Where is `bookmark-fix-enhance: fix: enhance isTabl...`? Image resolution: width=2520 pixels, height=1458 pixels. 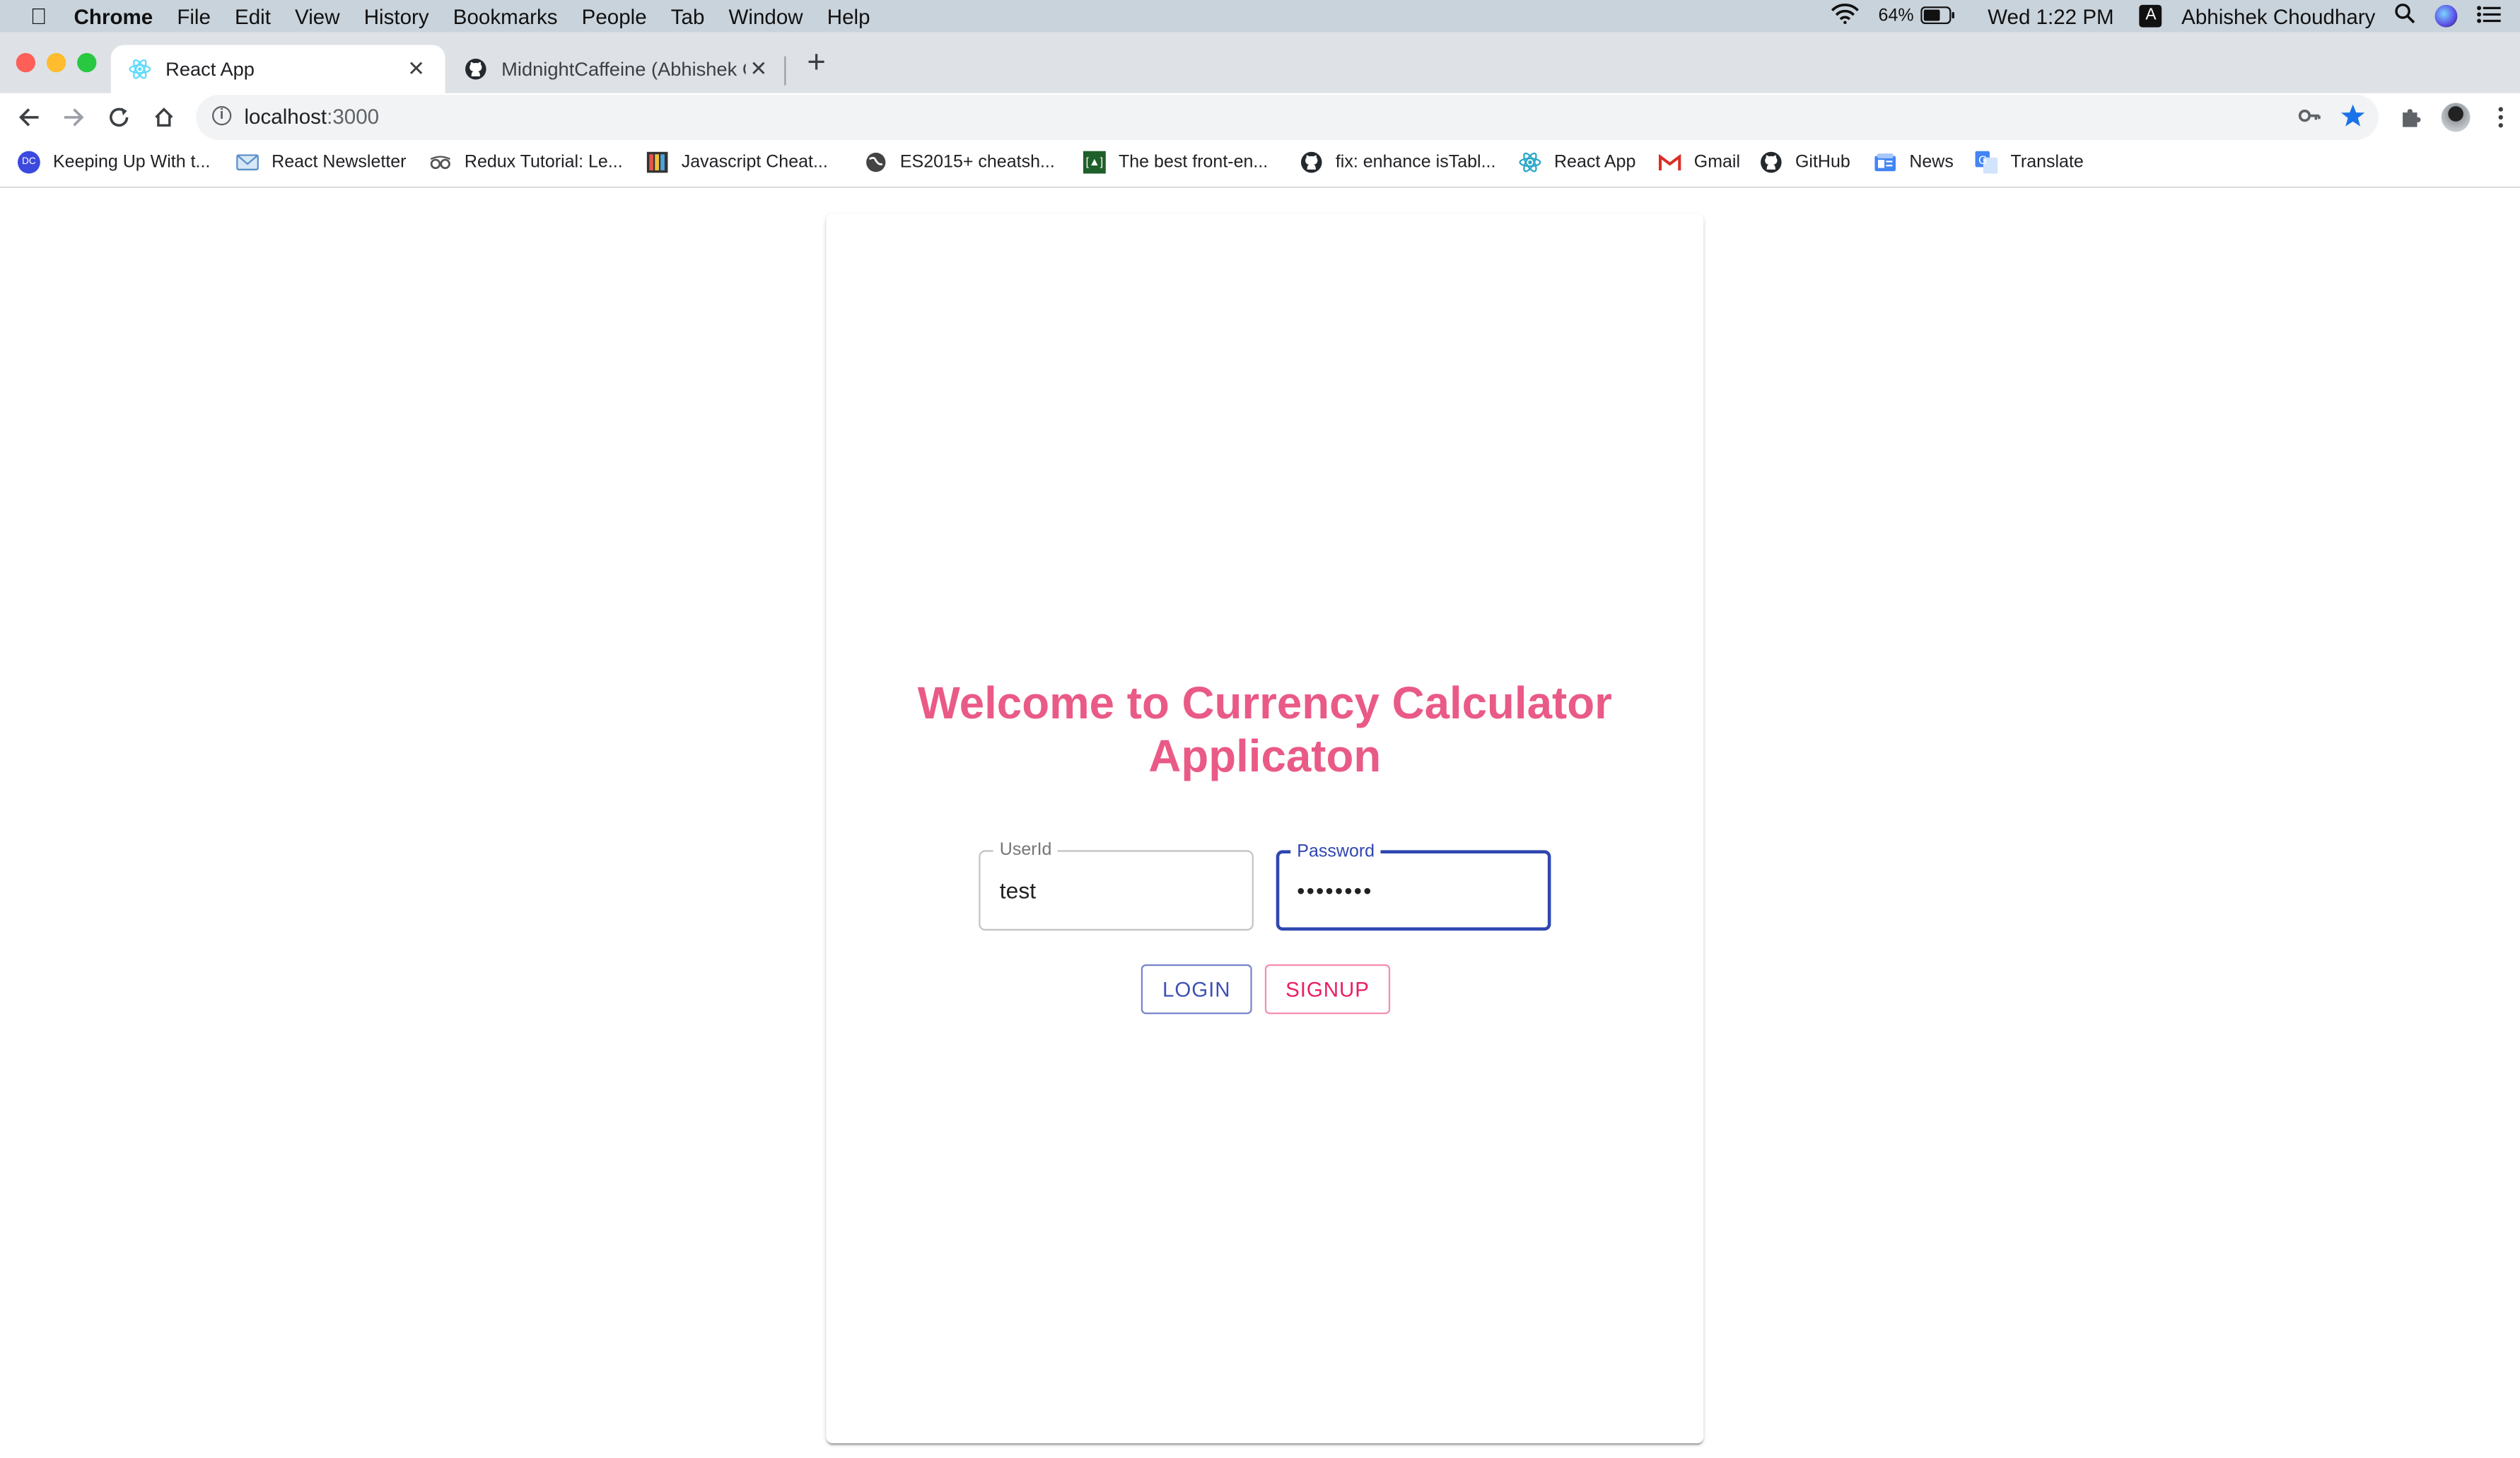 bookmark-fix-enhance: fix: enhance isTabl... is located at coordinates (1397, 162).